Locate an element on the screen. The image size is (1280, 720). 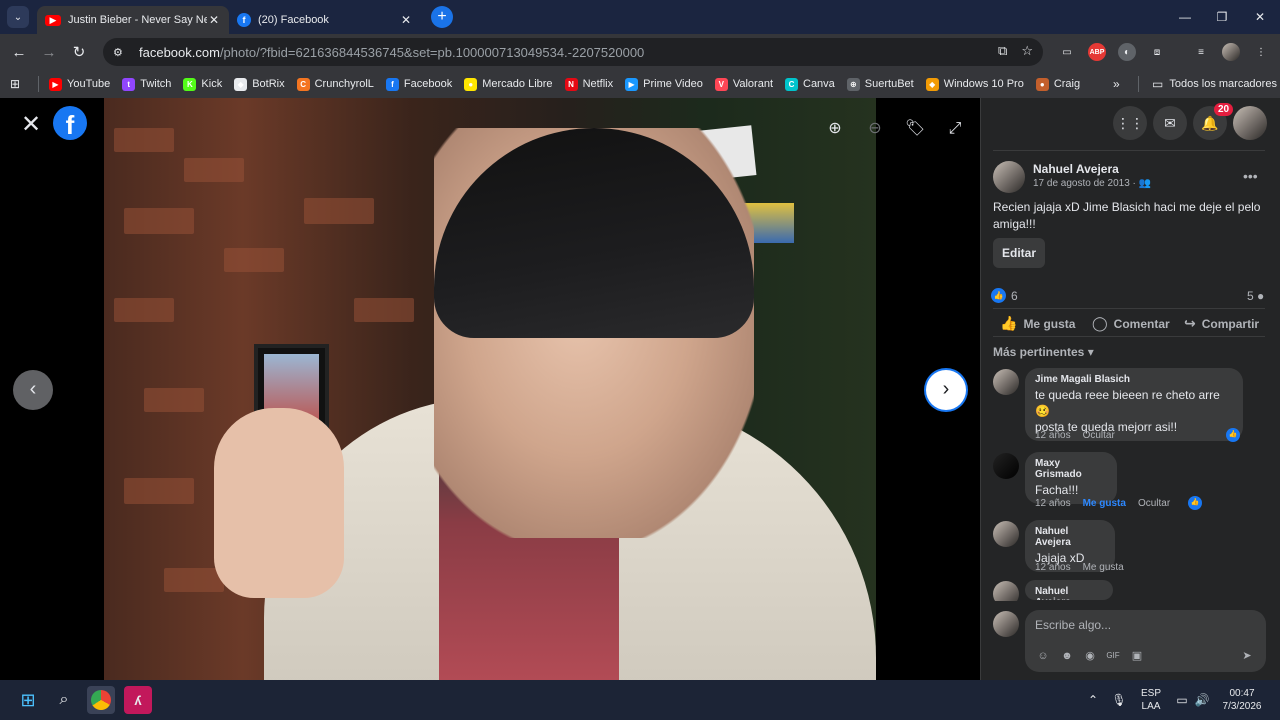
commenter-name: Maxy Grismado is located at coordinates (1071, 469).